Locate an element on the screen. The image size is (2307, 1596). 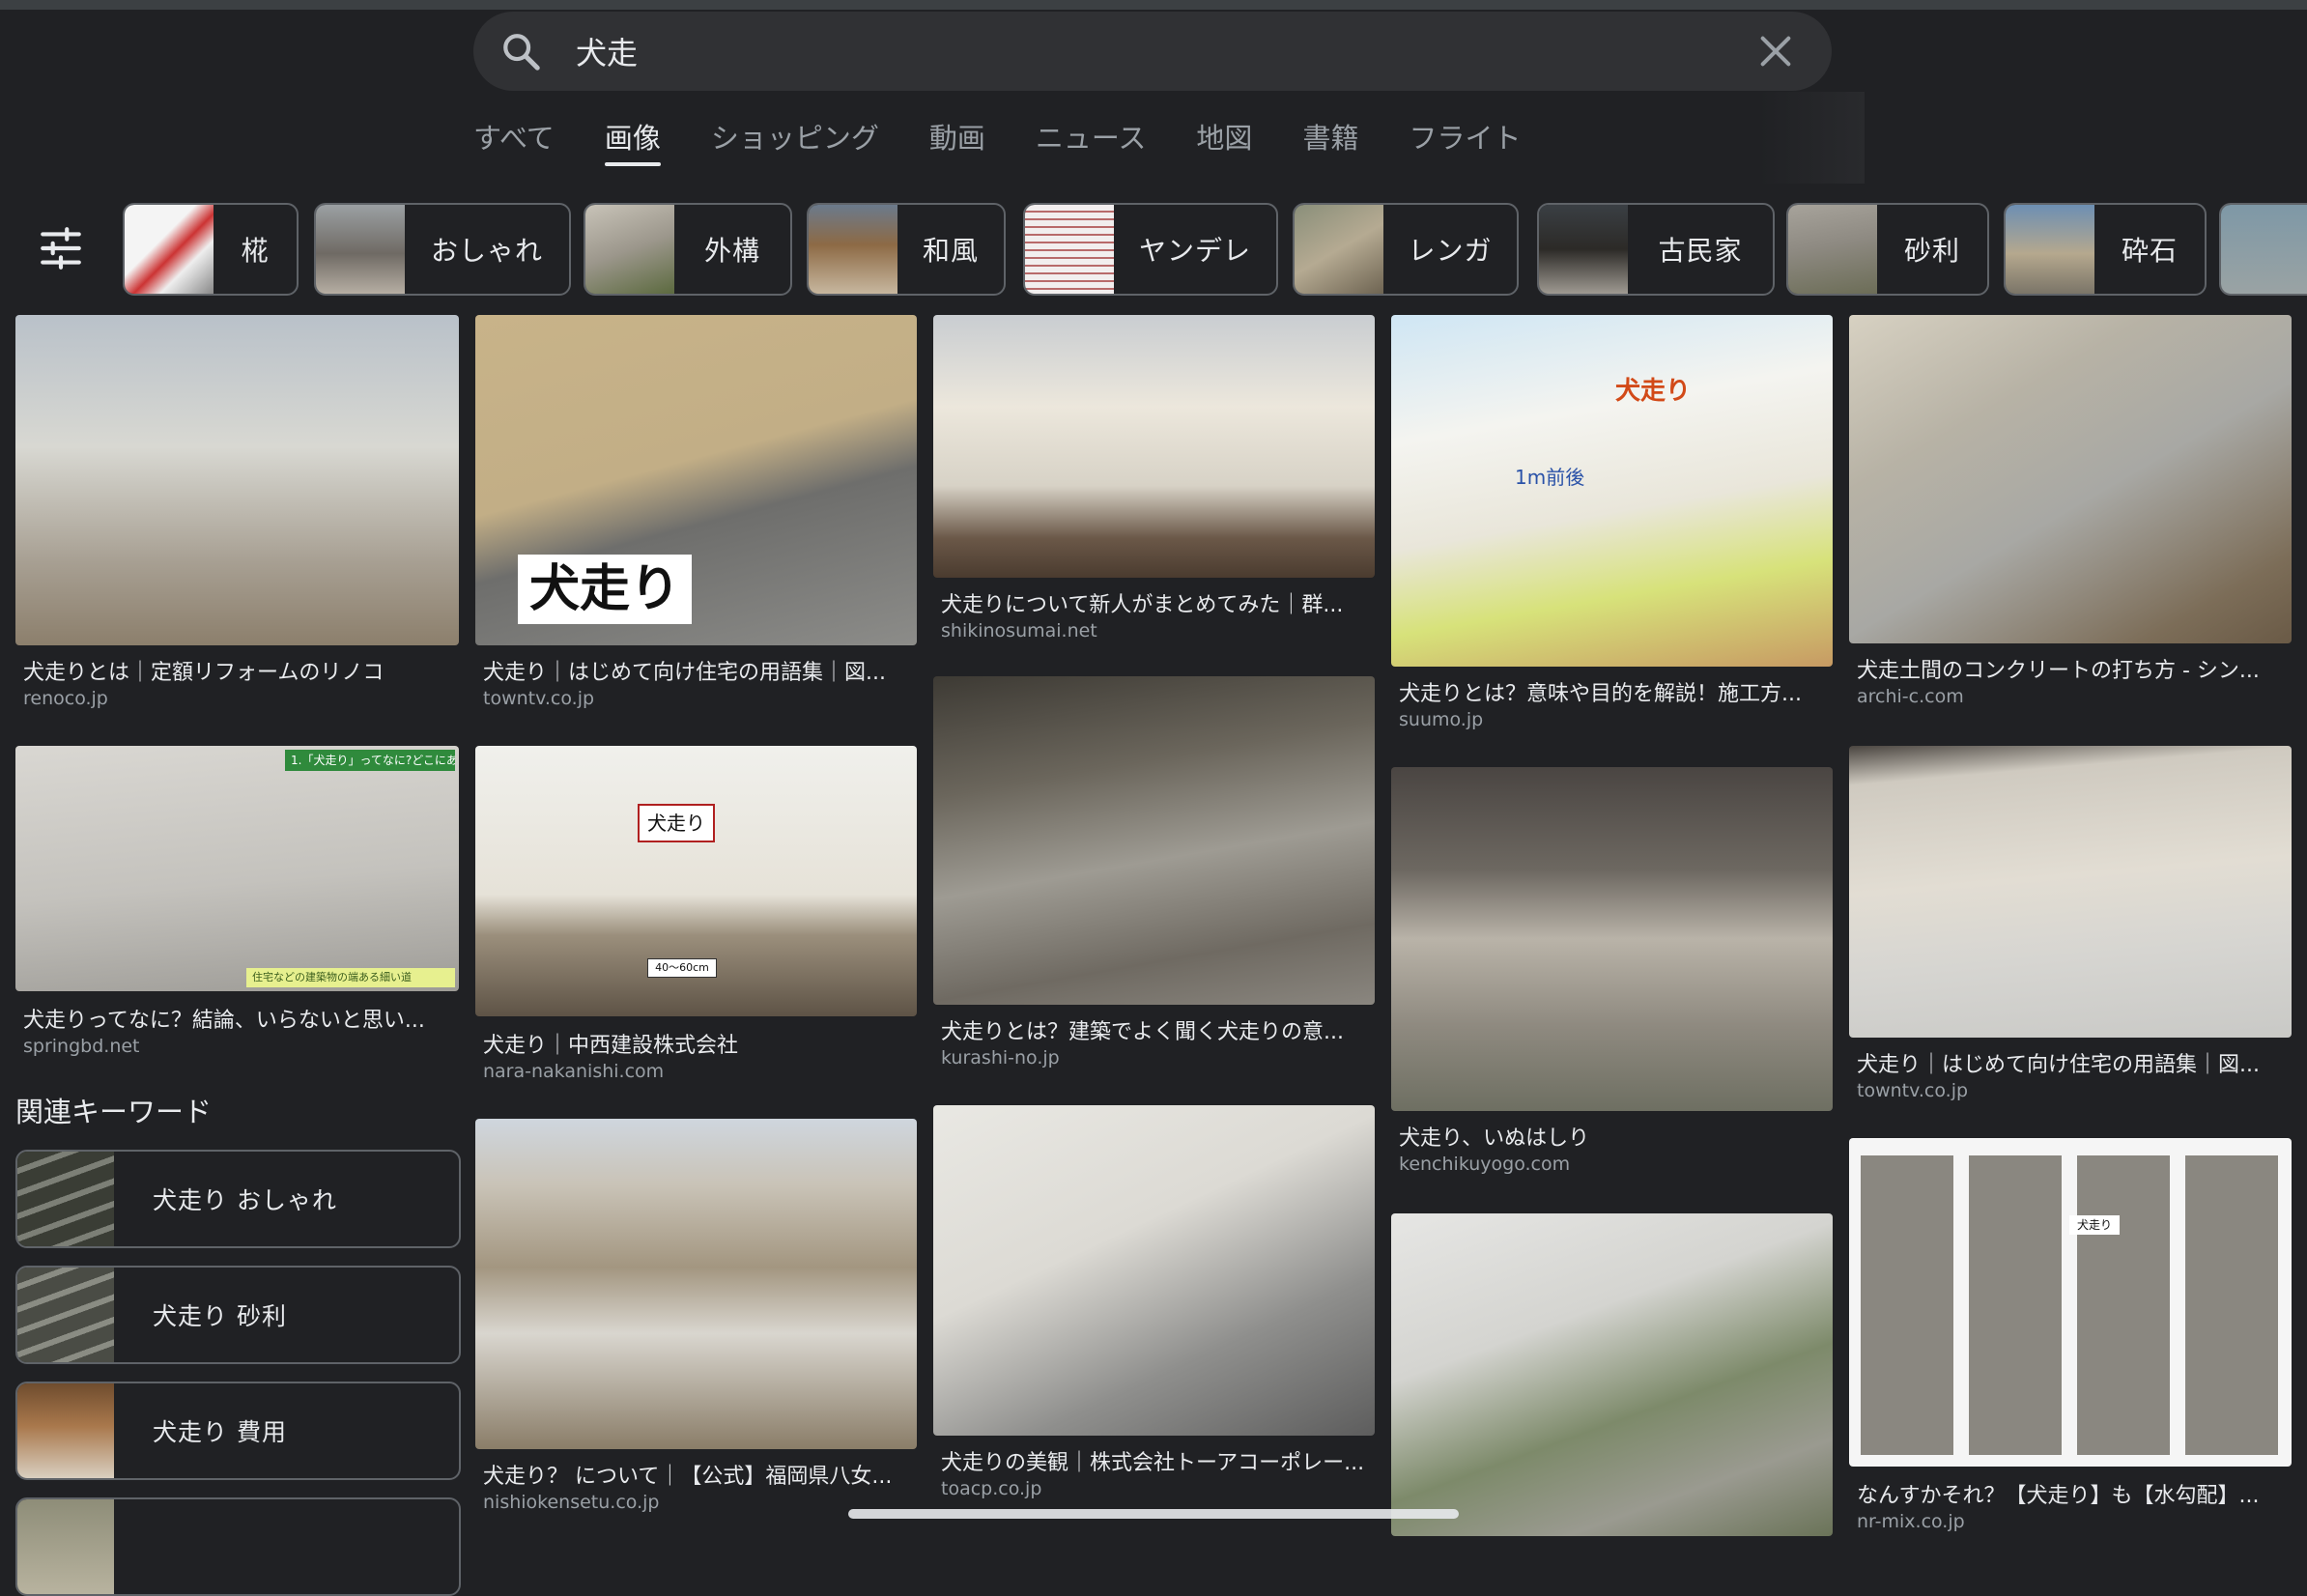
image-result is located at coordinates (1612, 1374).